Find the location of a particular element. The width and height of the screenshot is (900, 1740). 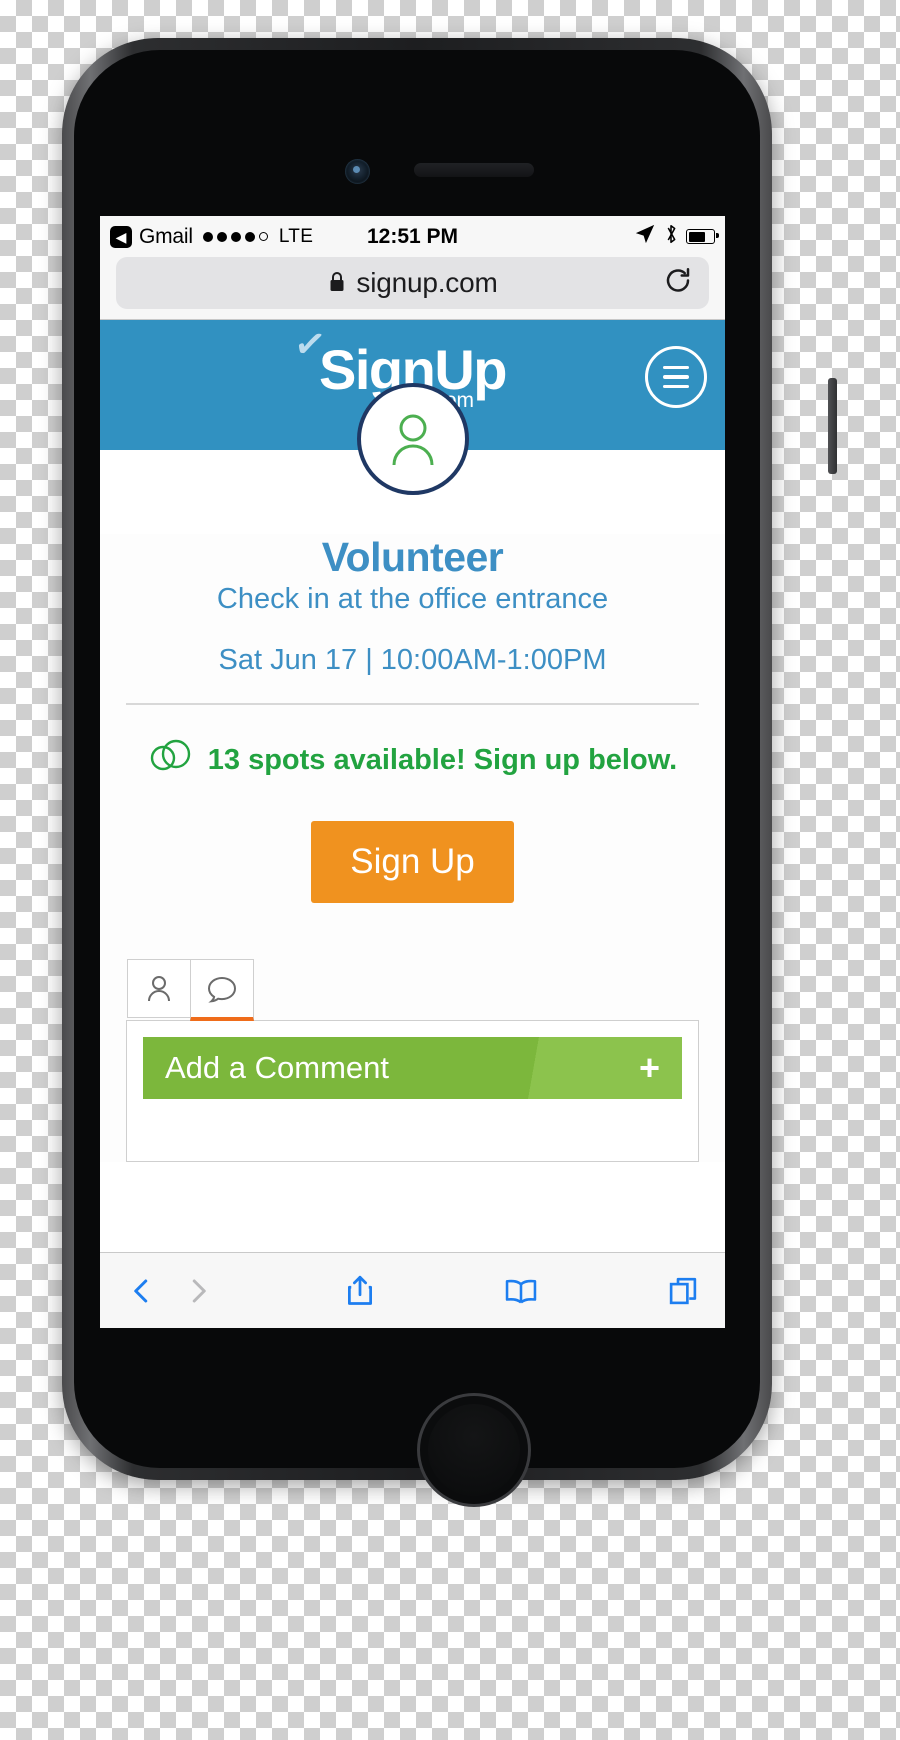

section-divider is located at coordinates (412, 704).